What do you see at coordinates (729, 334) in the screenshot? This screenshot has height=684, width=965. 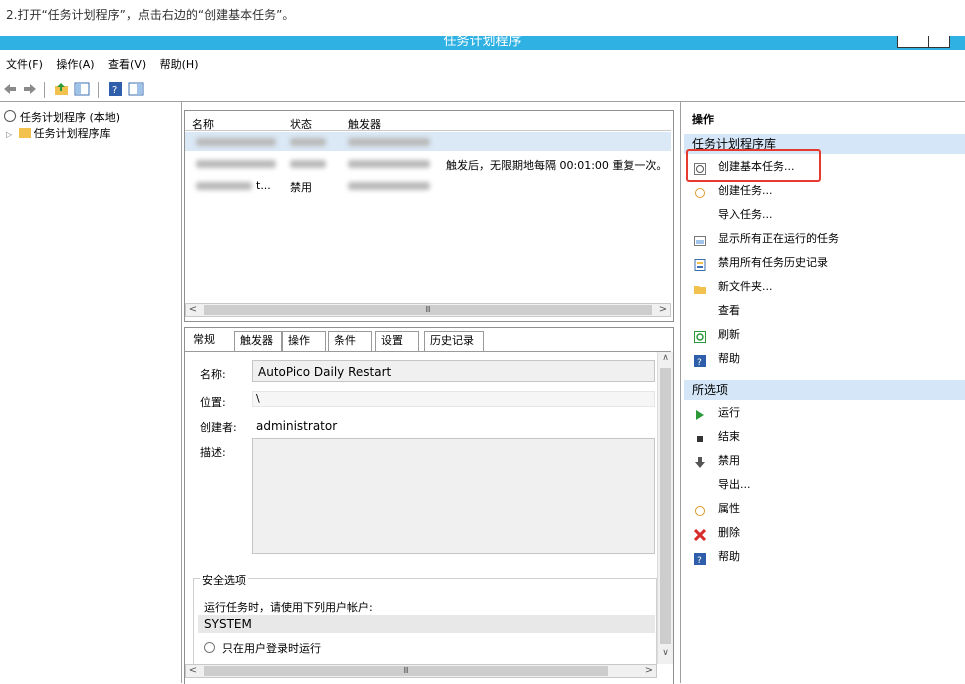 I see `action-label: 刷新` at bounding box center [729, 334].